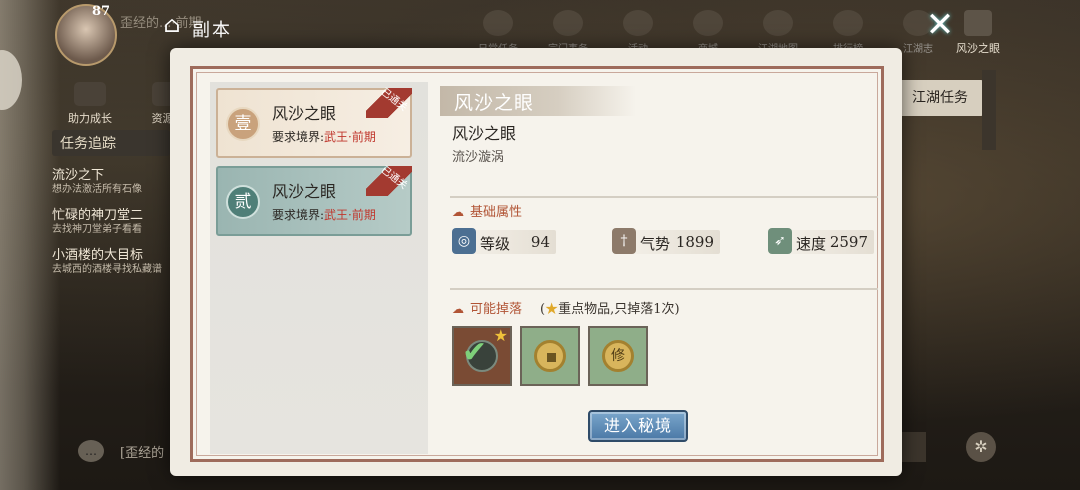 Image resolution: width=1080 pixels, height=490 pixels. What do you see at coordinates (780, 241) in the screenshot?
I see `boot-icon: ➶` at bounding box center [780, 241].